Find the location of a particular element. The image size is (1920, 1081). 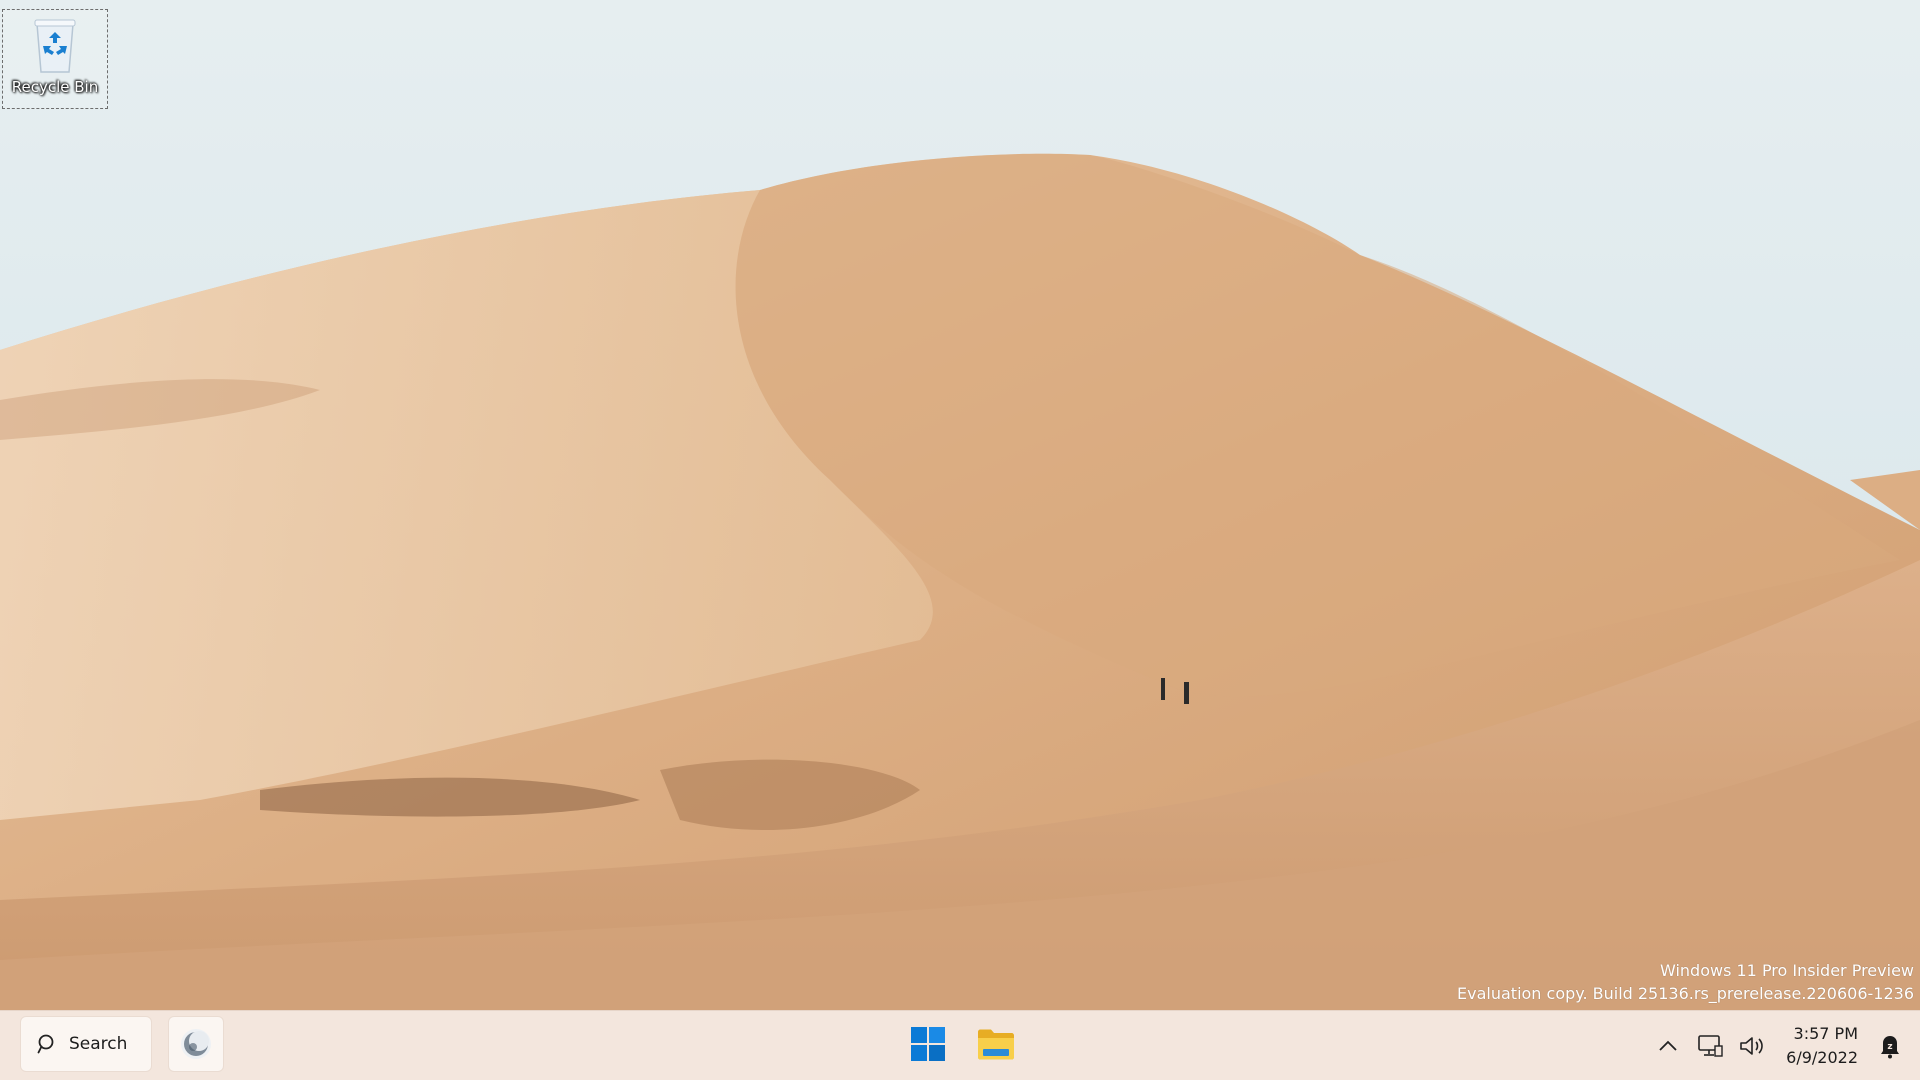

system-tray: 3:57 PM 6/9/2022 z is located at coordinates (1779, 1046).